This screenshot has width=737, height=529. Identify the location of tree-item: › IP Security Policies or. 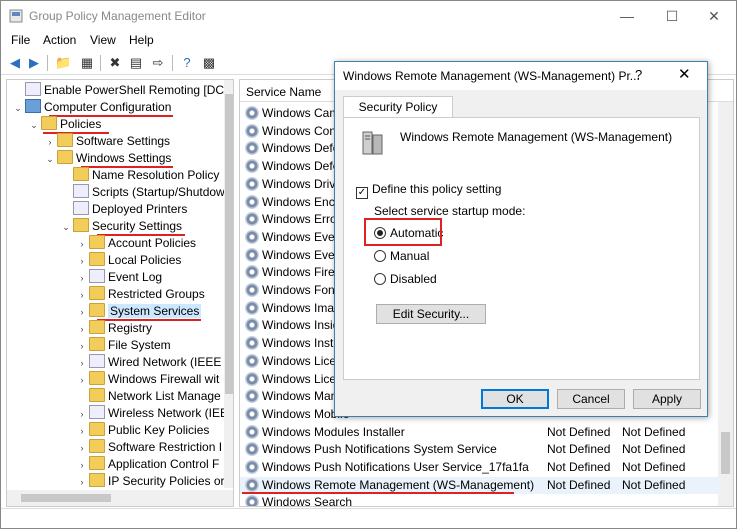
(150, 481).